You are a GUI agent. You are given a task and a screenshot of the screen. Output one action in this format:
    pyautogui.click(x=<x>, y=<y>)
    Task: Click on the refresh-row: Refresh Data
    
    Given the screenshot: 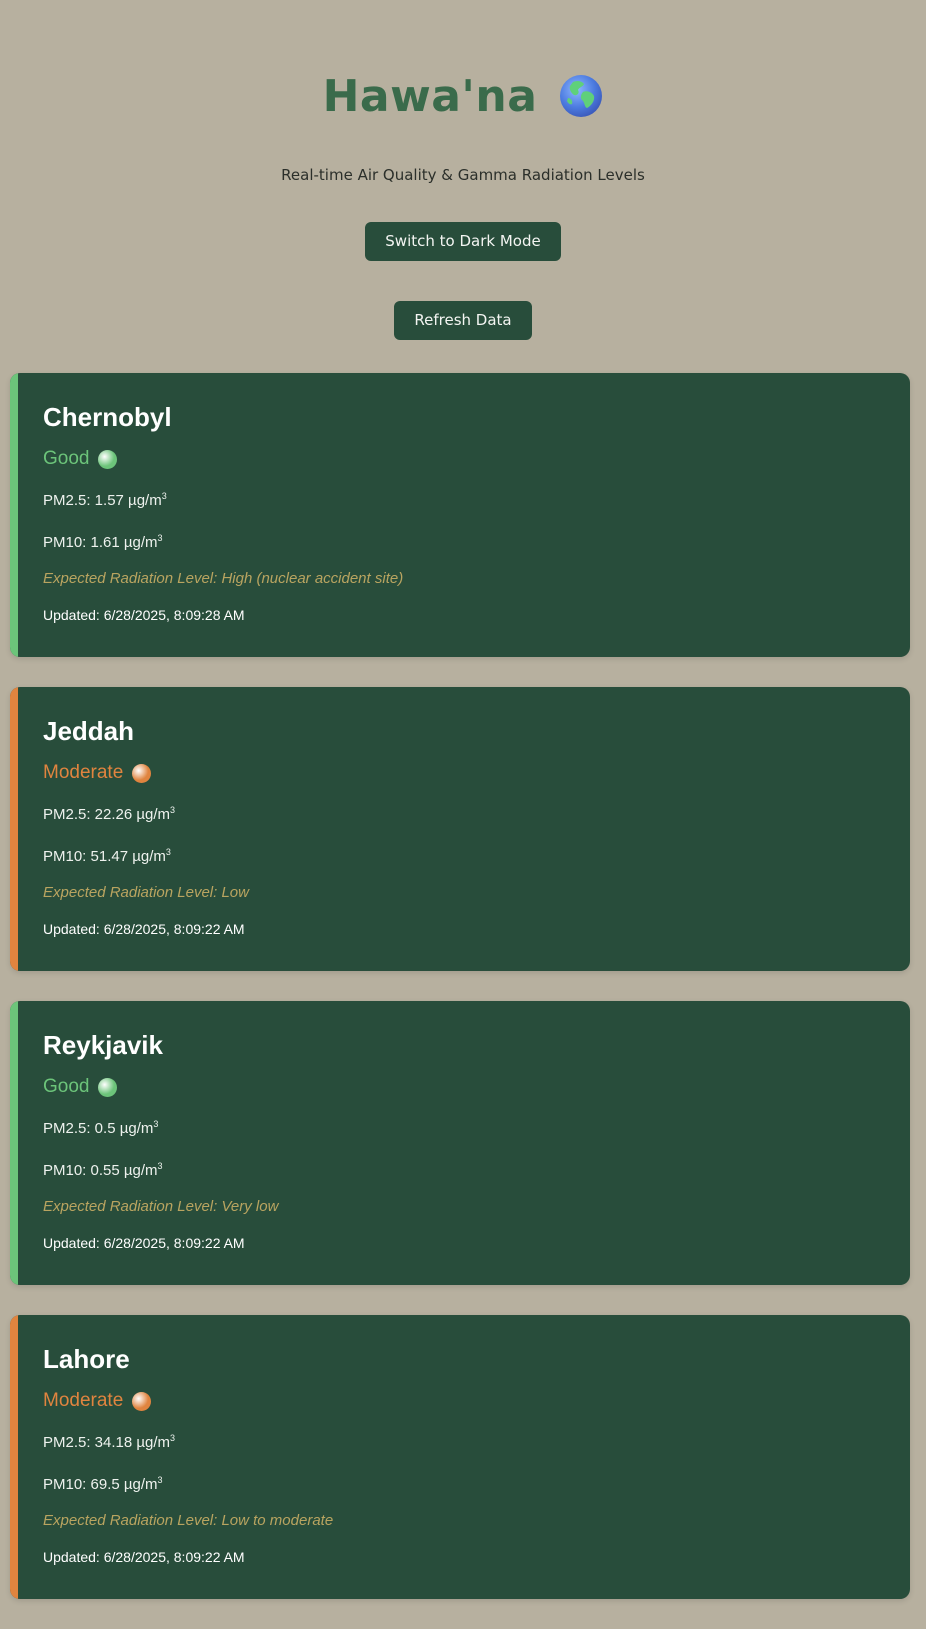 What is the action you would take?
    pyautogui.click(x=463, y=320)
    